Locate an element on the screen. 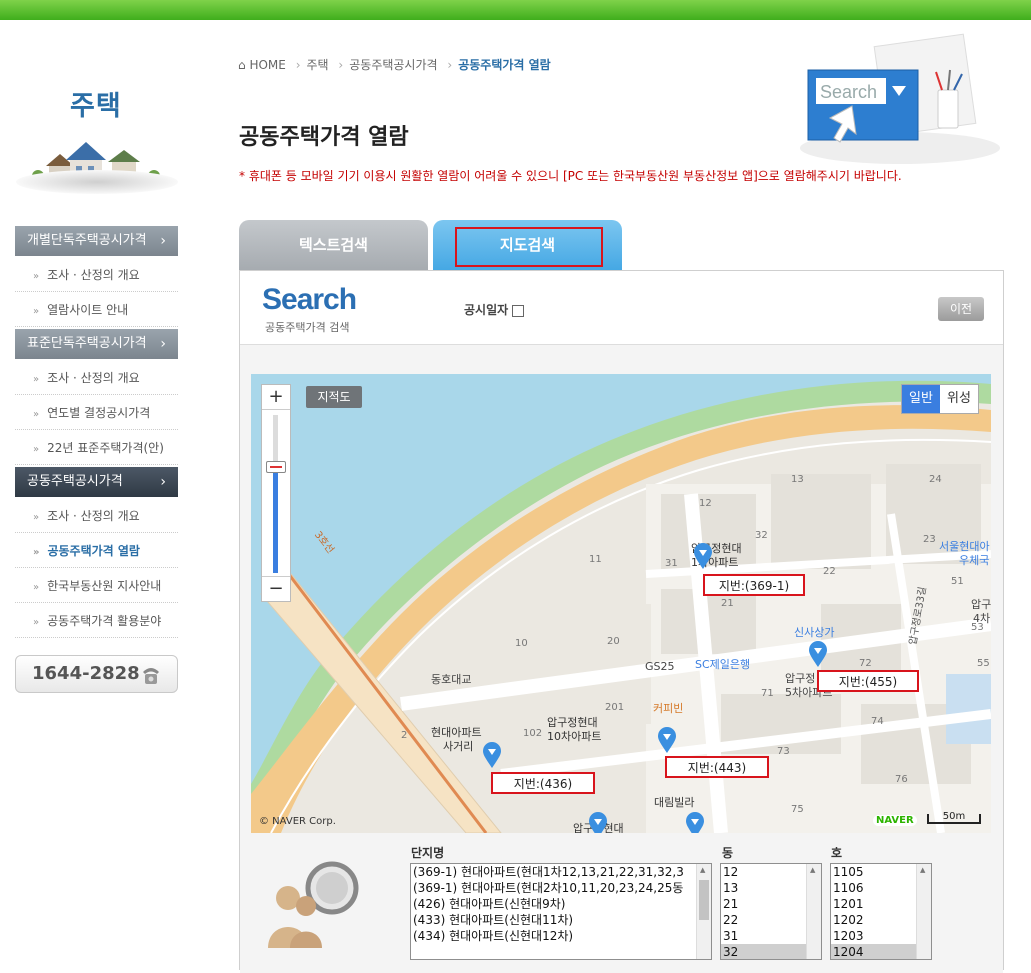 This screenshot has width=1031, height=973. map-mode-satellite: 위성 is located at coordinates (959, 399).